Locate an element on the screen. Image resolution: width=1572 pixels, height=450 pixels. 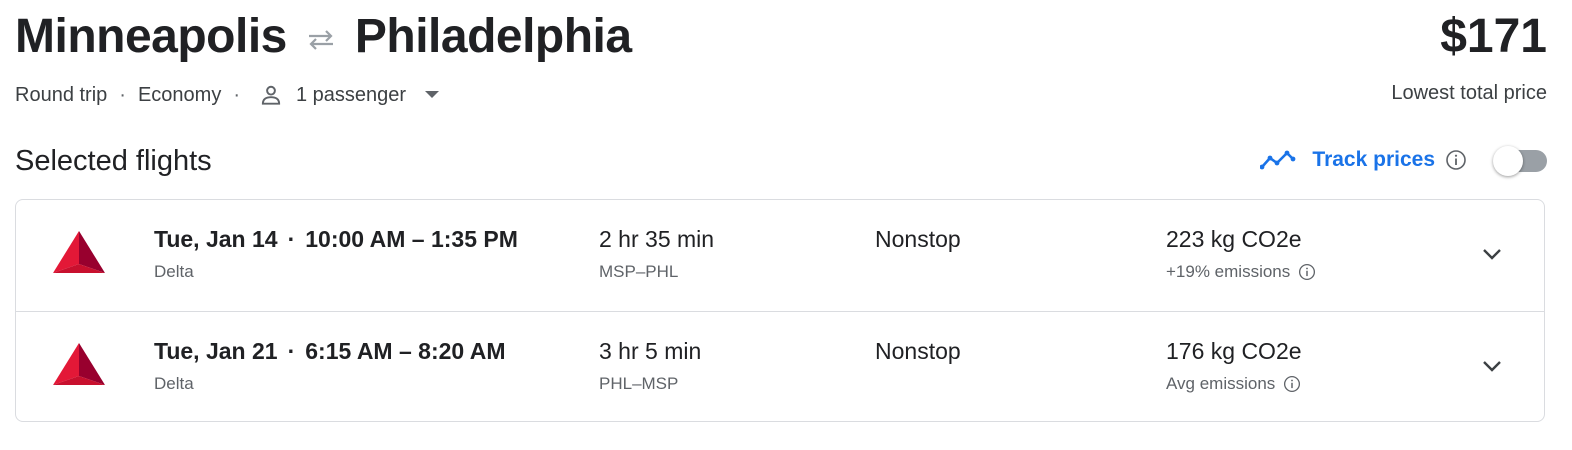
section-title: Selected flights is located at coordinates (113, 161).